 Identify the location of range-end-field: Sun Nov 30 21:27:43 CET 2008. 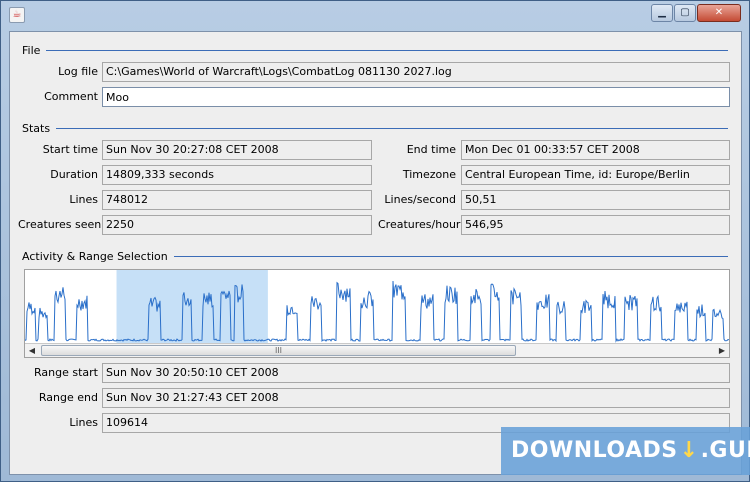
(416, 398).